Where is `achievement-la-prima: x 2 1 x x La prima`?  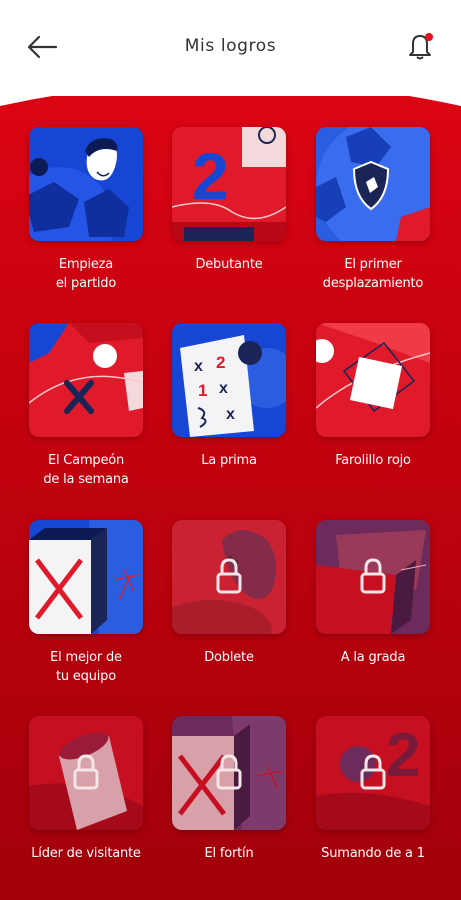 achievement-la-prima: x 2 1 x x La prima is located at coordinates (229, 396).